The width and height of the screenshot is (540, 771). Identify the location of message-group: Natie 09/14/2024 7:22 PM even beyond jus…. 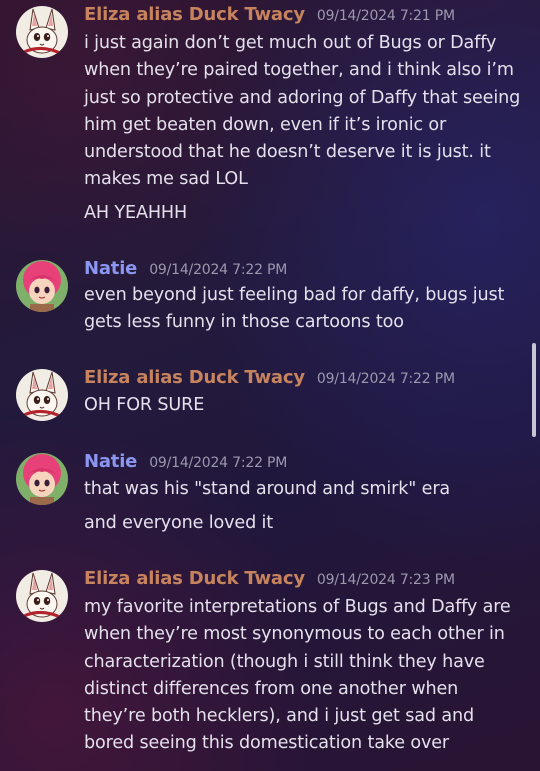
(264, 298).